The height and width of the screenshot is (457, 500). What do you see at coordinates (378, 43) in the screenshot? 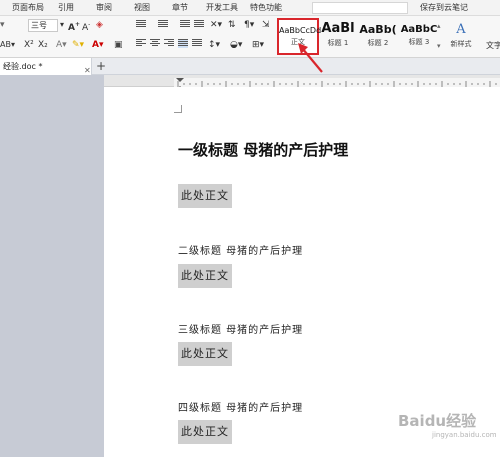
I see `style-heading2-label: 标题 2` at bounding box center [378, 43].